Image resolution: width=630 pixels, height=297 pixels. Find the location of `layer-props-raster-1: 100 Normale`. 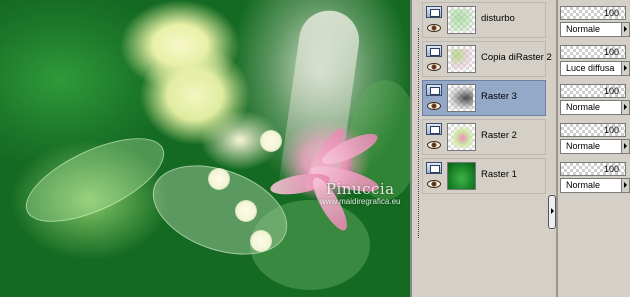

layer-props-raster-1: 100 Normale is located at coordinates (595, 178).